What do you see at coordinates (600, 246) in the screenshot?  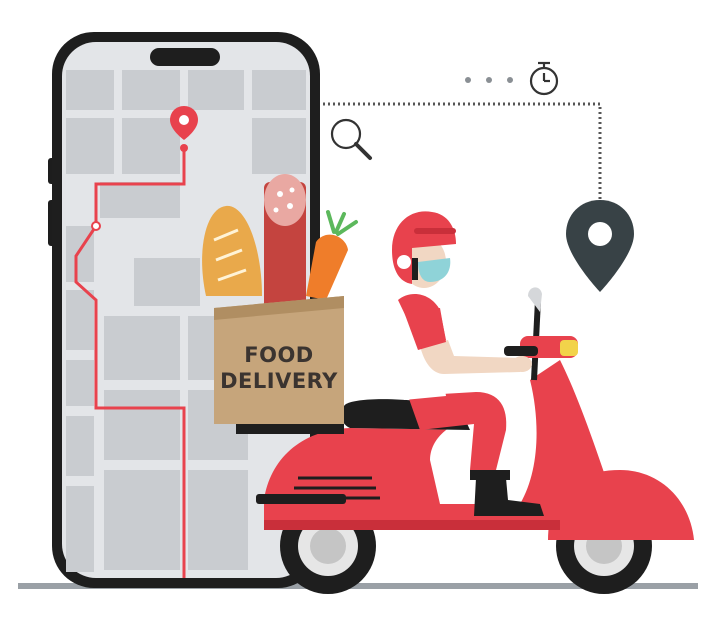 I see `location-pin-icon` at bounding box center [600, 246].